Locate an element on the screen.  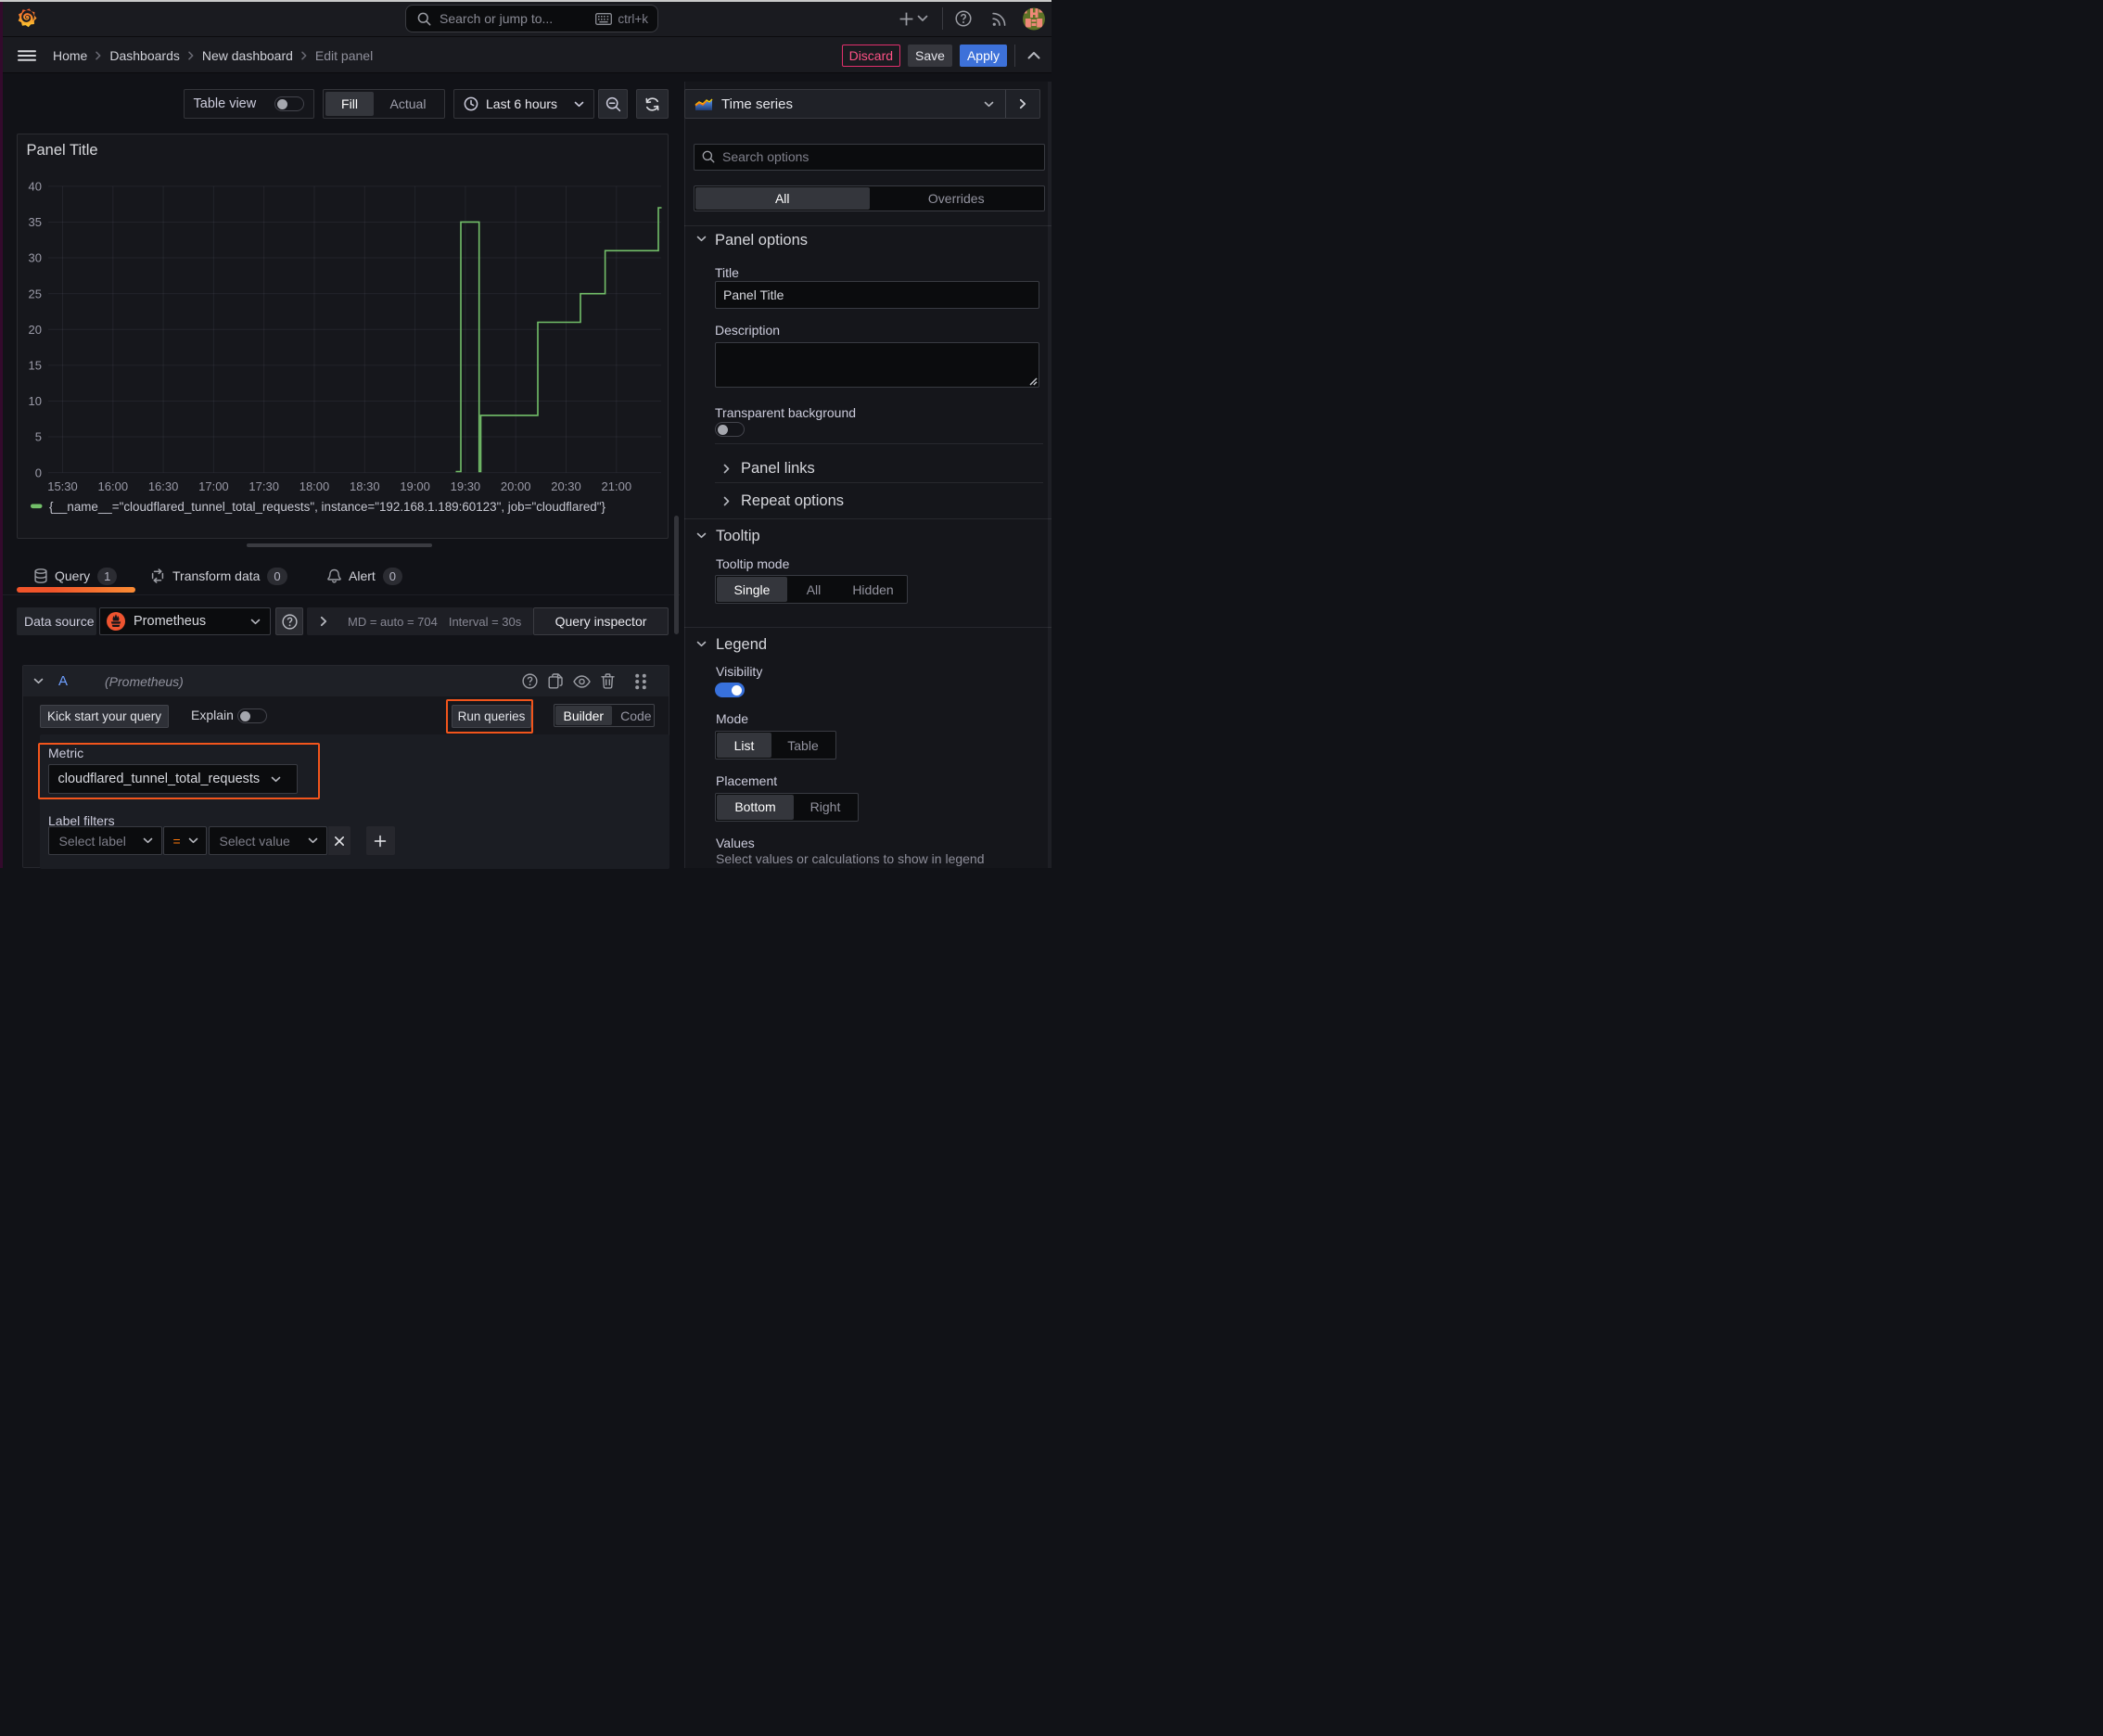
svg-text: 17:00 is located at coordinates (213, 486).